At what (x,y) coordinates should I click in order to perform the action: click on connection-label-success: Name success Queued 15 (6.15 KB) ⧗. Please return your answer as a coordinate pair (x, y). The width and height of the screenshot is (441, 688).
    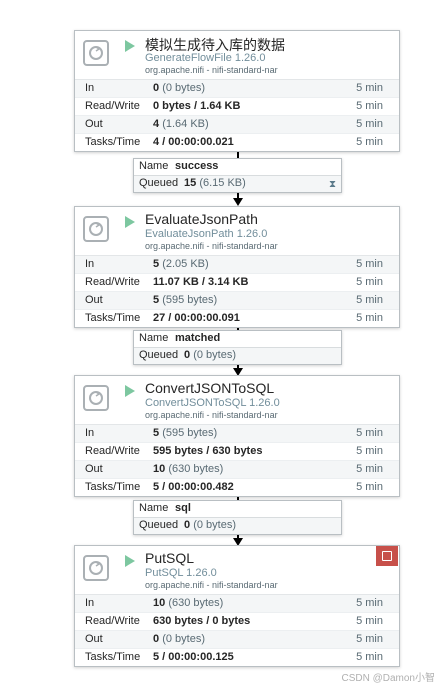
    Looking at the image, I should click on (237, 175).